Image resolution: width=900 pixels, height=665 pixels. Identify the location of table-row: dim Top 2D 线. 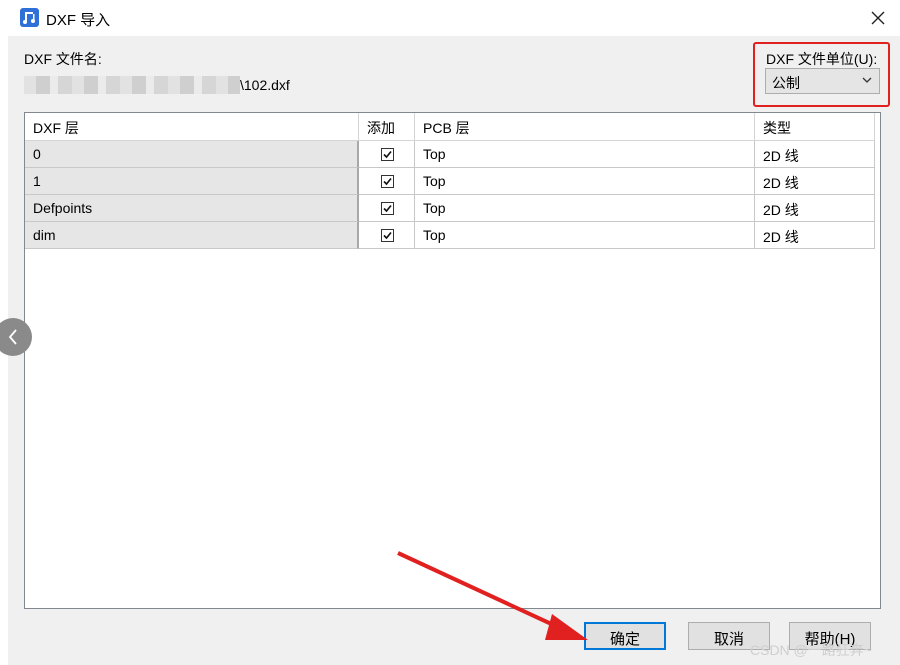
(452, 235).